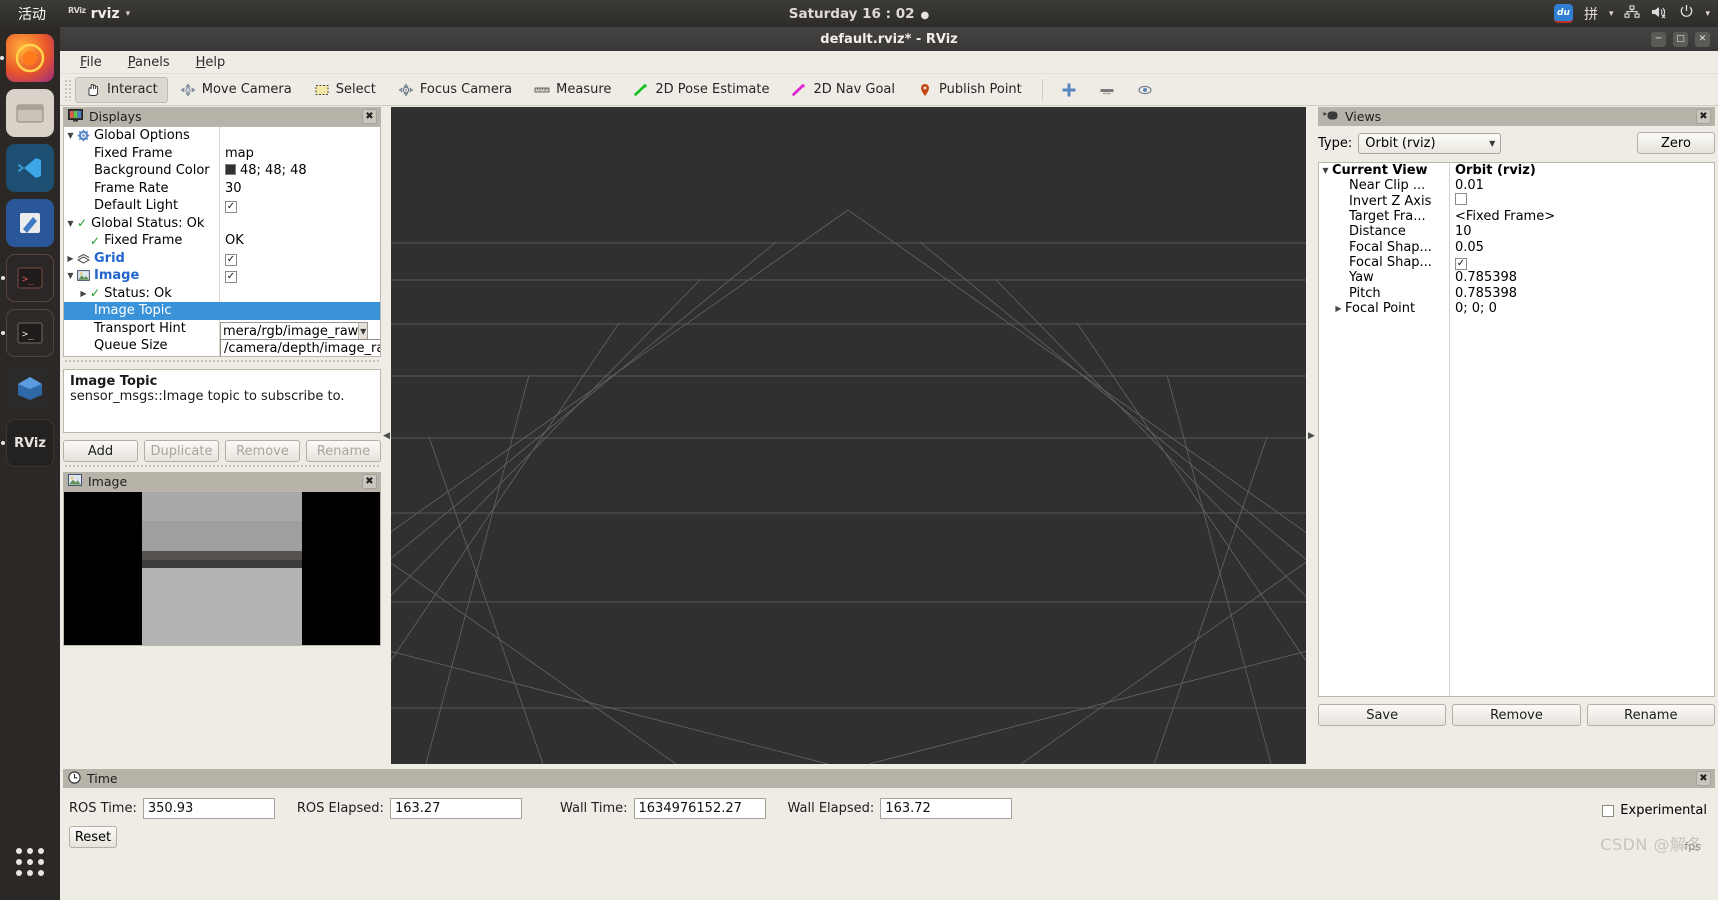 The width and height of the screenshot is (1718, 900). What do you see at coordinates (294, 331) in the screenshot?
I see `image-topic-combobox: mera/rgb/image_raw ▼` at bounding box center [294, 331].